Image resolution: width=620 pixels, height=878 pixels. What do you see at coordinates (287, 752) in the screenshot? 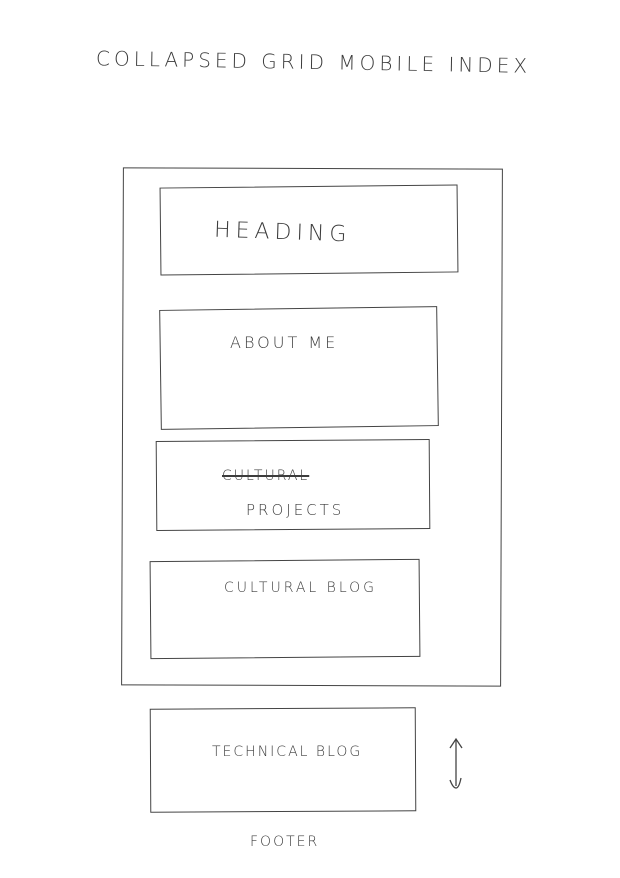
I see `technical-blog-label: TECHNICAL BLOG` at bounding box center [287, 752].